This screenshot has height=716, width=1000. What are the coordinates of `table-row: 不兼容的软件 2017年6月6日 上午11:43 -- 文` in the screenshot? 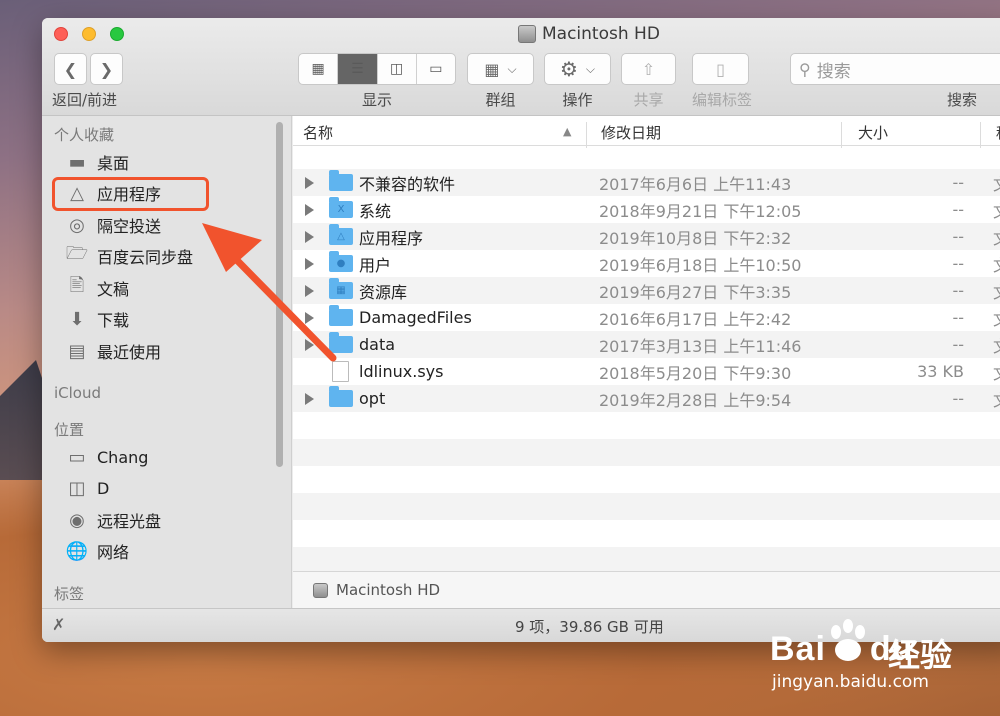 It's located at (646, 182).